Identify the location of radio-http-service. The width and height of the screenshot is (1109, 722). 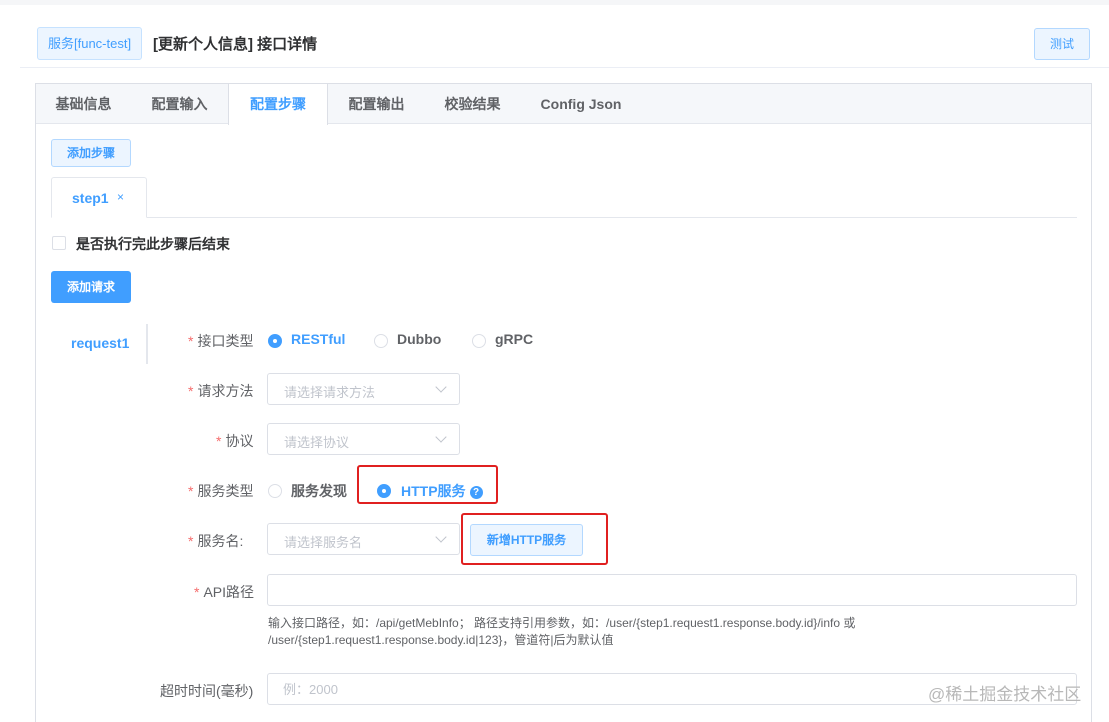
(384, 491).